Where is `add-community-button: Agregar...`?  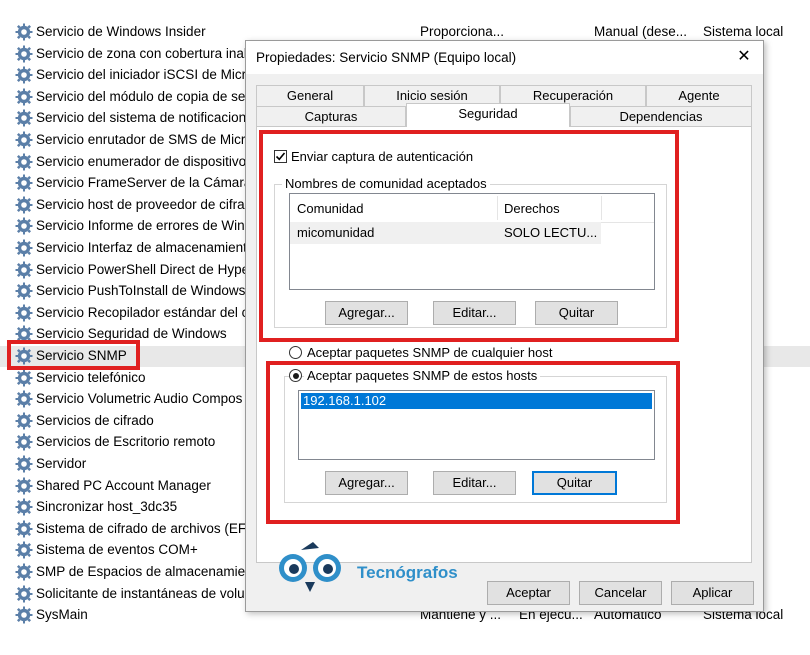
add-community-button: Agregar... is located at coordinates (366, 313).